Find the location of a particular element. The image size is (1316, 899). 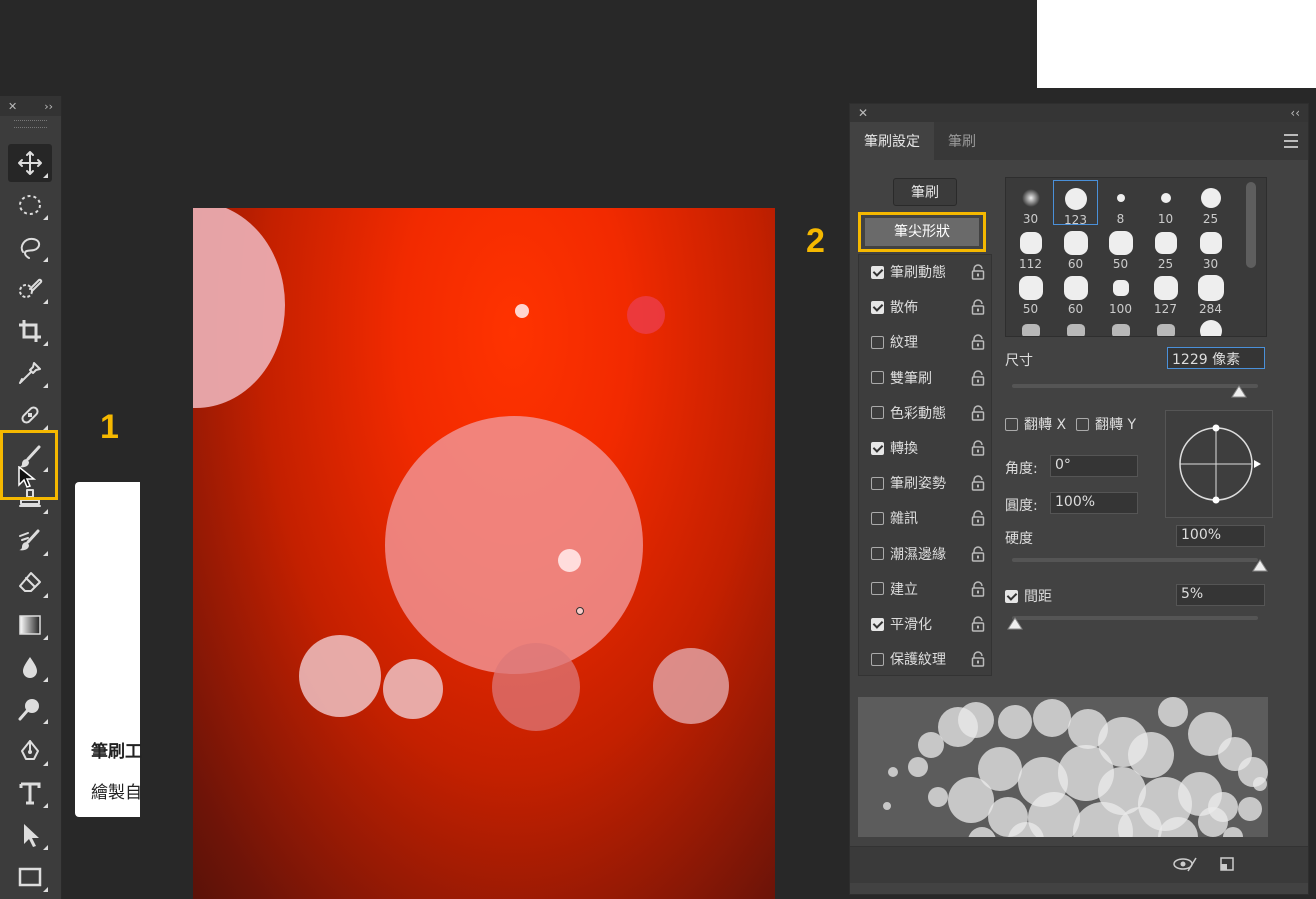

brush-option-row: 雙筆刷 is located at coordinates (929, 378).